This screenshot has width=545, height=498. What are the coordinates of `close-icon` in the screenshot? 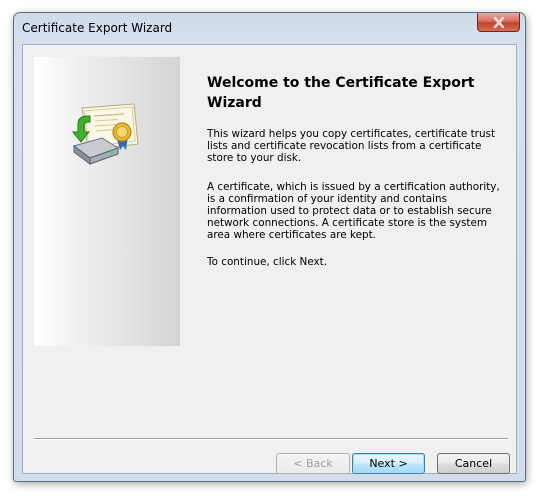 It's located at (498, 22).